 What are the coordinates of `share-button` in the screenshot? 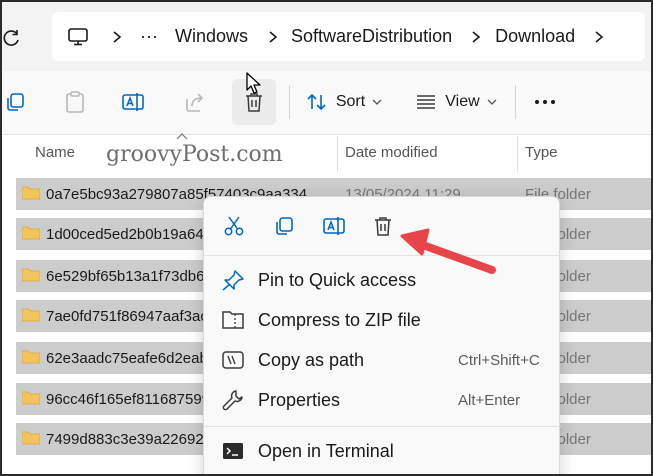 It's located at (195, 102).